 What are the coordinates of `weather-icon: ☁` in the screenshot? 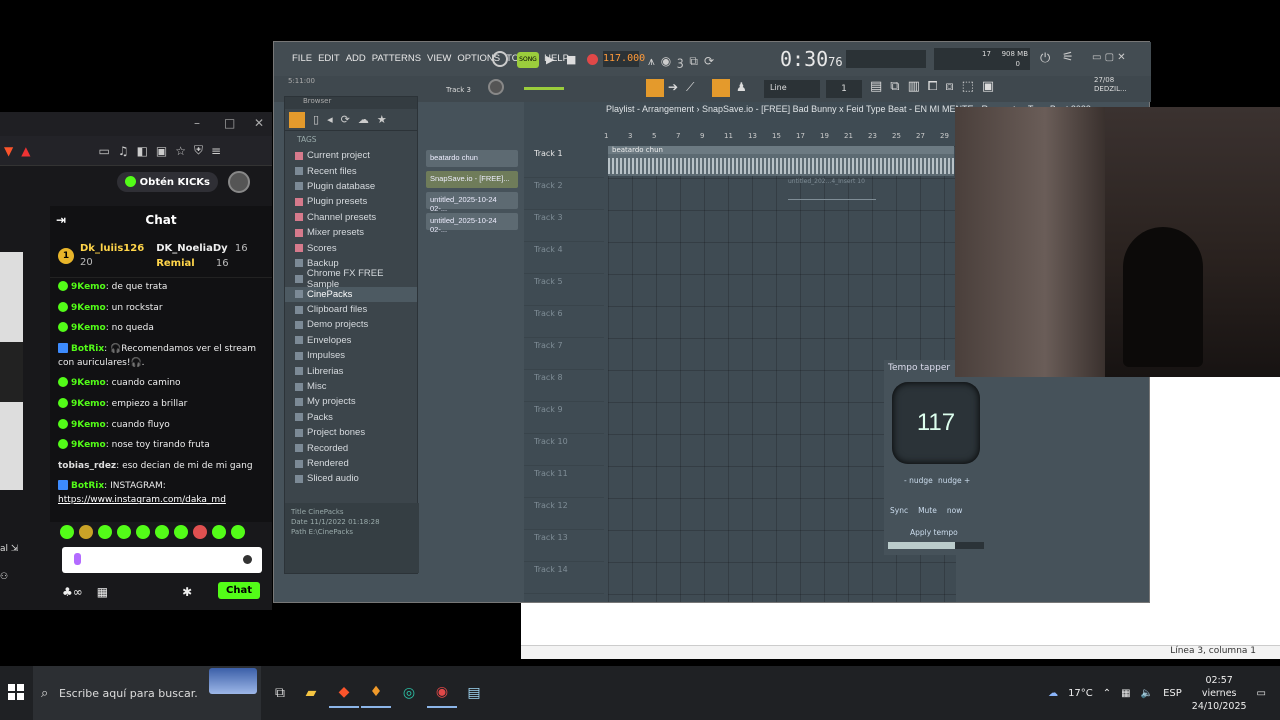 It's located at (1053, 693).